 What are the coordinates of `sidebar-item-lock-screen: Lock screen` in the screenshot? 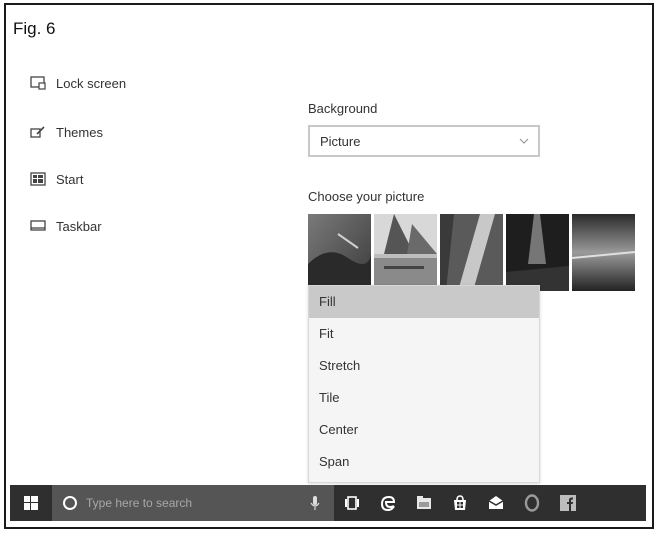 It's located at (78, 83).